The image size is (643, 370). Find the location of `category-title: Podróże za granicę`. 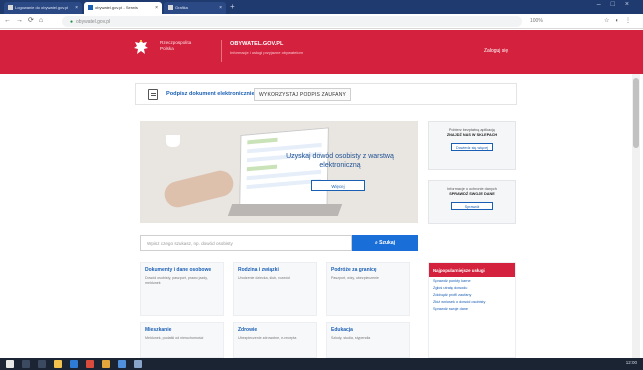

category-title: Podróże za granicę is located at coordinates (368, 270).